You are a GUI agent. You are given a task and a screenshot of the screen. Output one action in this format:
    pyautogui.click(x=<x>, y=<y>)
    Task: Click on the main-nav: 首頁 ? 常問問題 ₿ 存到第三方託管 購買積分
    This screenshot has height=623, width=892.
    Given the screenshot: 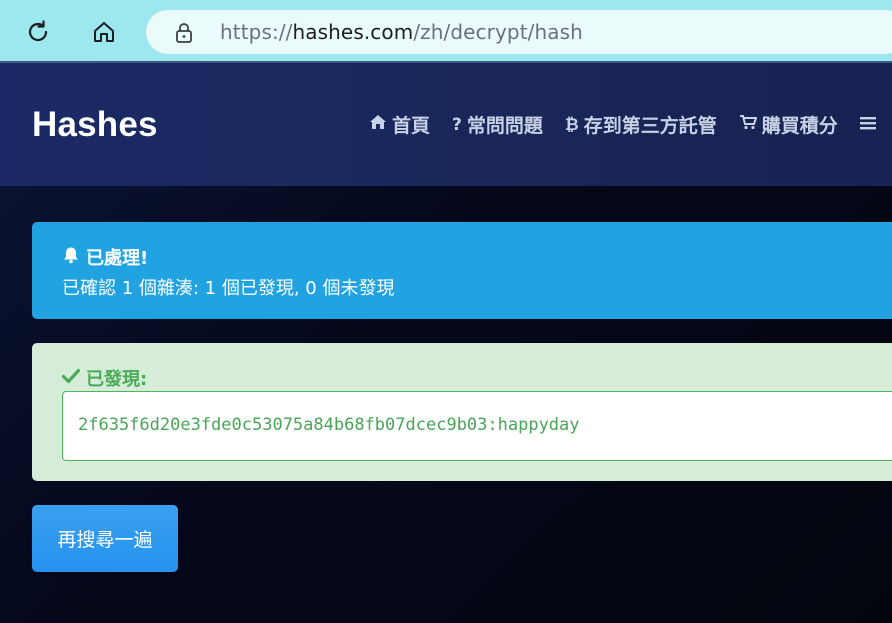 What is the action you would take?
    pyautogui.click(x=630, y=124)
    